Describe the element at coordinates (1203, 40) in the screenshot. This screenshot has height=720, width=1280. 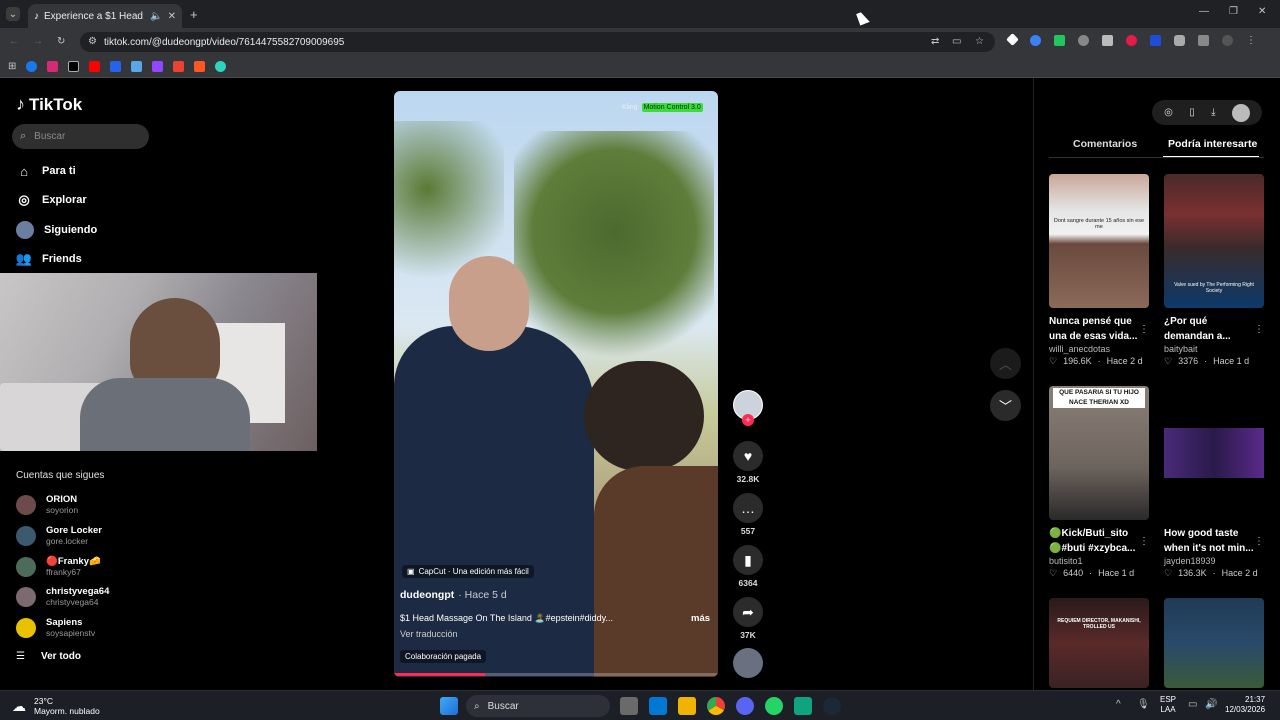
I see `reading-list-icon` at that location.